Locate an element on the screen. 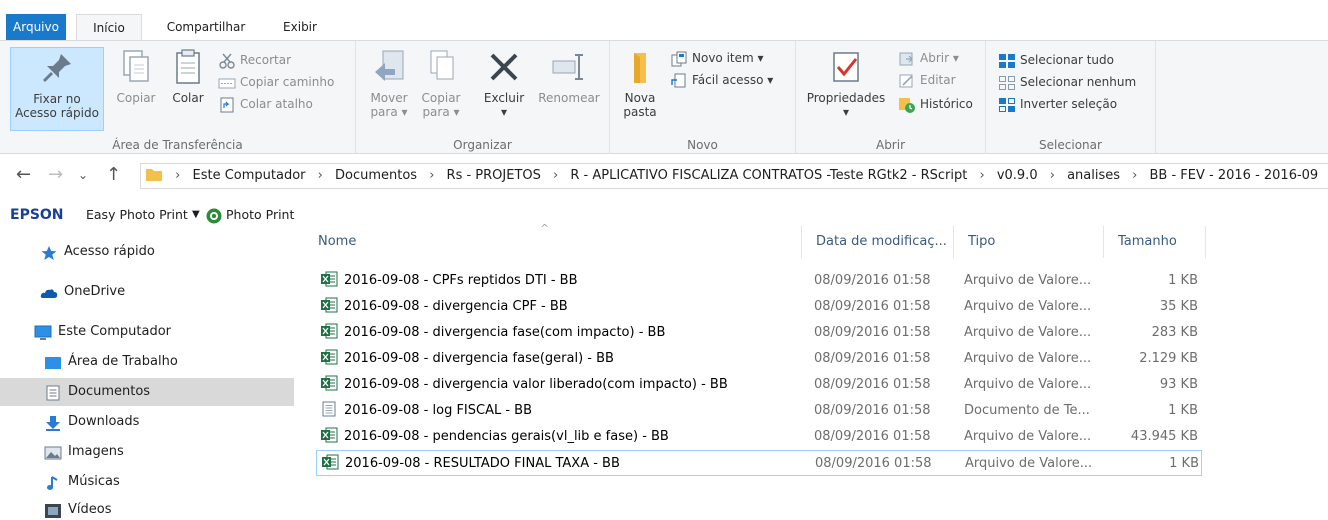  tab-compartilhar: Compartilhar is located at coordinates (206, 27).